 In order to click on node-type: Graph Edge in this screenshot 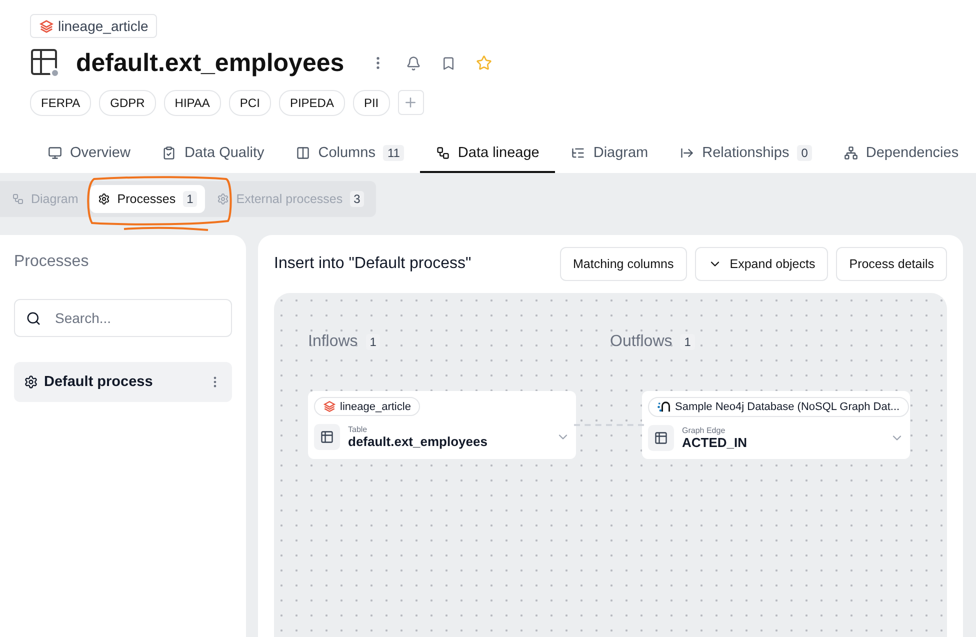, I will do `click(704, 430)`.